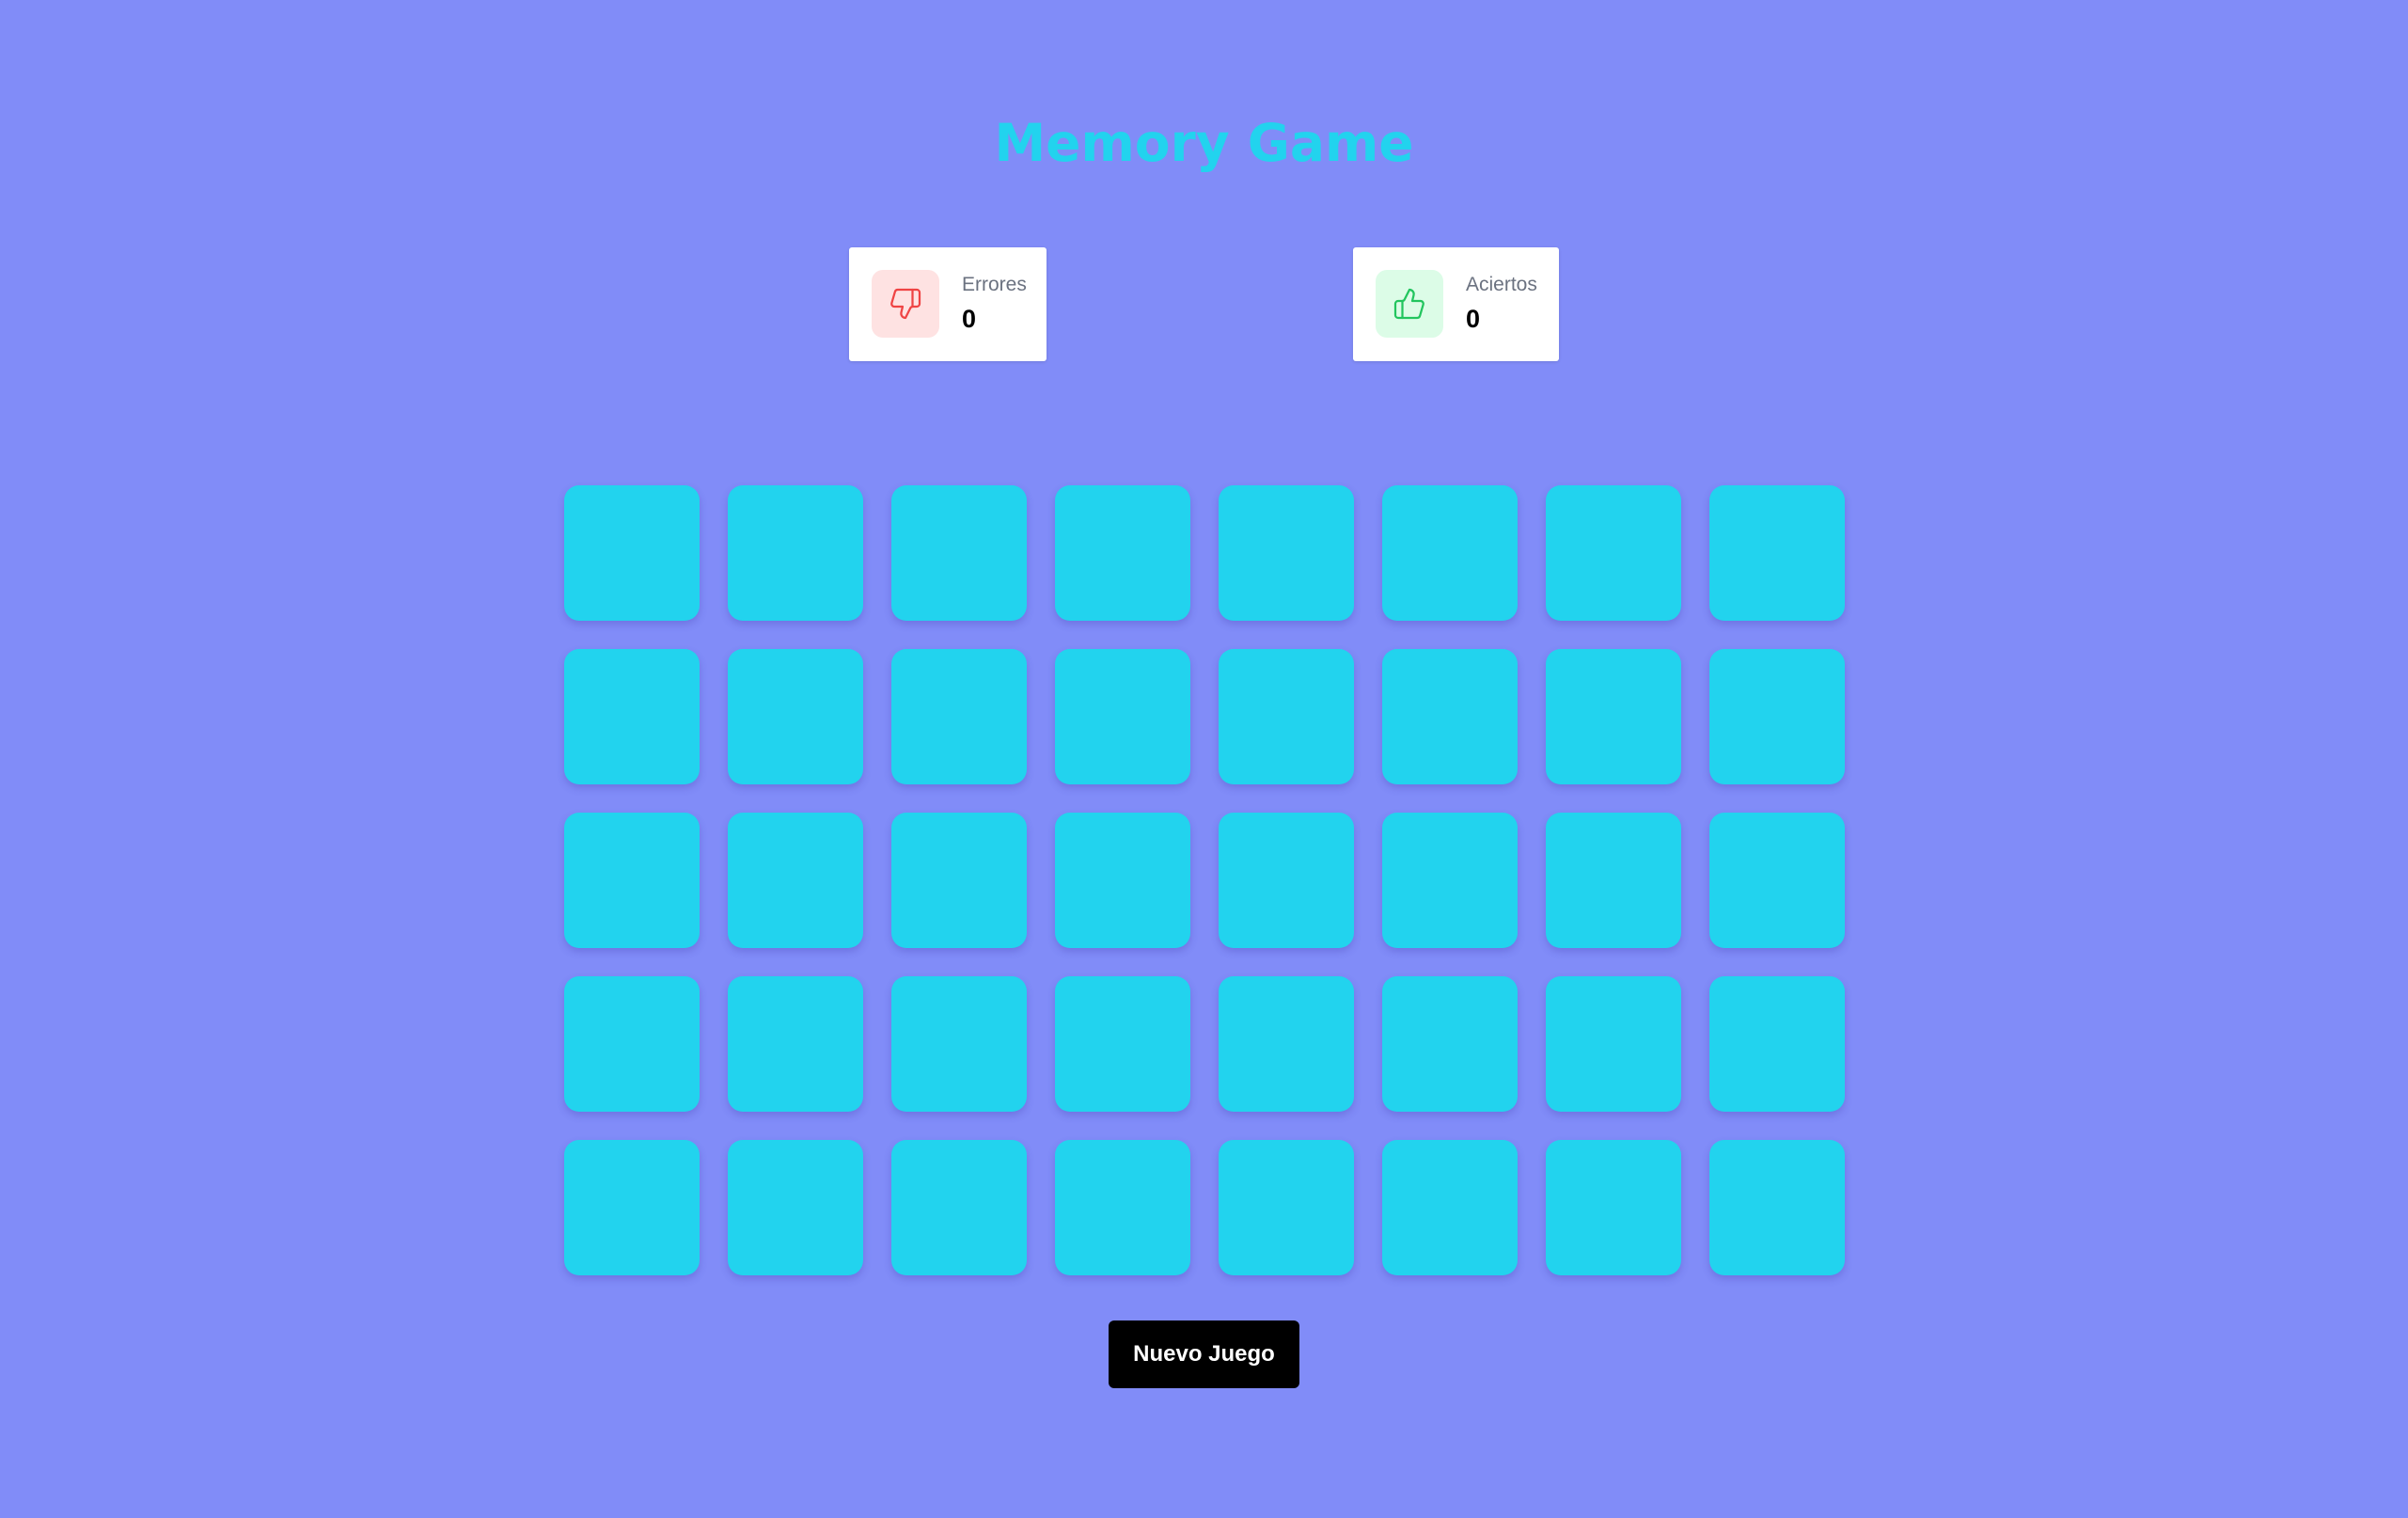 The width and height of the screenshot is (2408, 1518). What do you see at coordinates (1204, 143) in the screenshot?
I see `game-title: Memory Game` at bounding box center [1204, 143].